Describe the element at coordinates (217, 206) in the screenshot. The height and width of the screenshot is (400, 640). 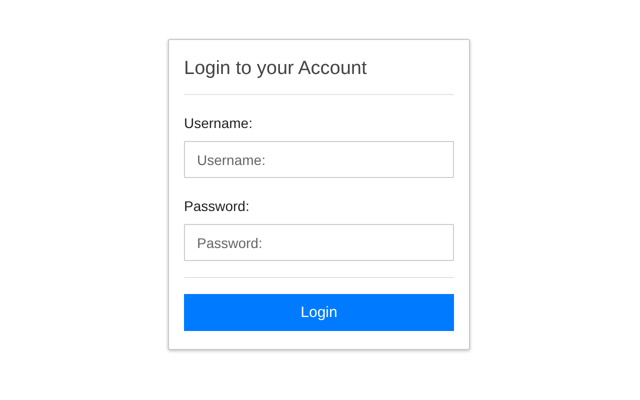
I see `field-label: Password:` at that location.